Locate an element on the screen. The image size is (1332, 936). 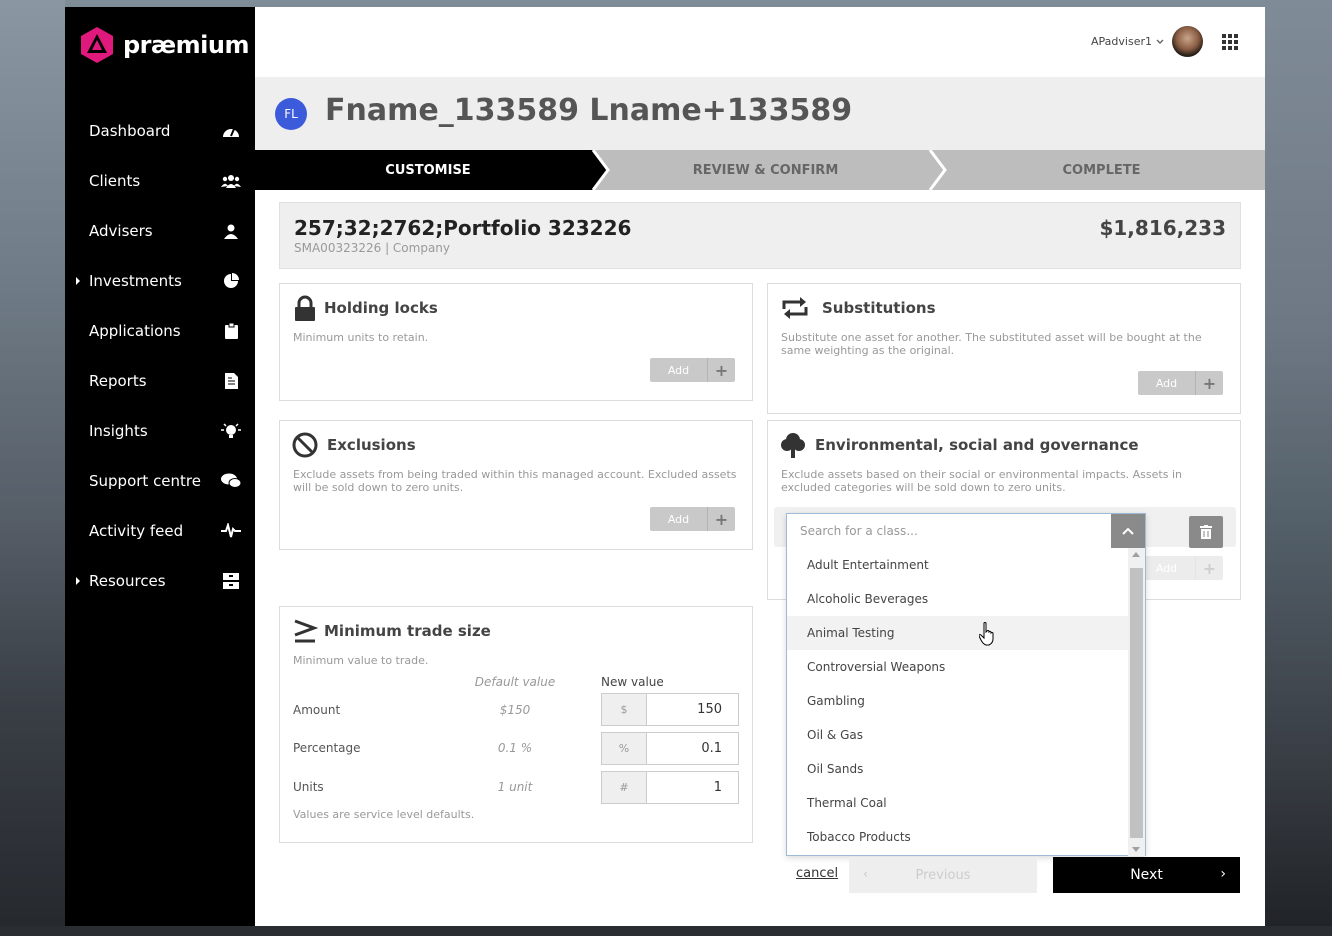
class-option-oil-sands: Oil Sands is located at coordinates (958, 769).